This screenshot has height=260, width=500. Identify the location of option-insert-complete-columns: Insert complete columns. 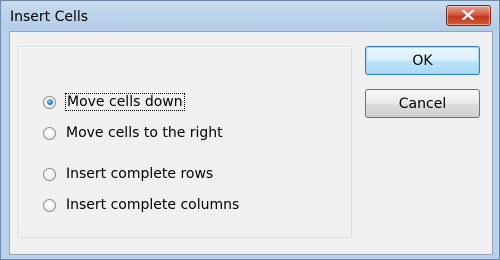
(141, 205).